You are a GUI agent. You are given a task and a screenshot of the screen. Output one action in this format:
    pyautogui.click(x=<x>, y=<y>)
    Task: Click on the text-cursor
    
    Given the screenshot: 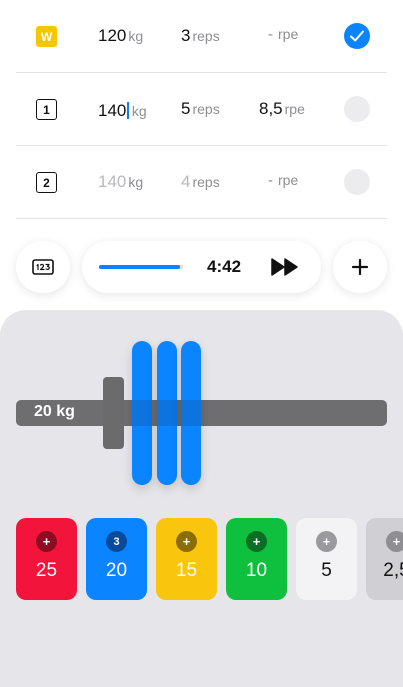 What is the action you would take?
    pyautogui.click(x=128, y=110)
    